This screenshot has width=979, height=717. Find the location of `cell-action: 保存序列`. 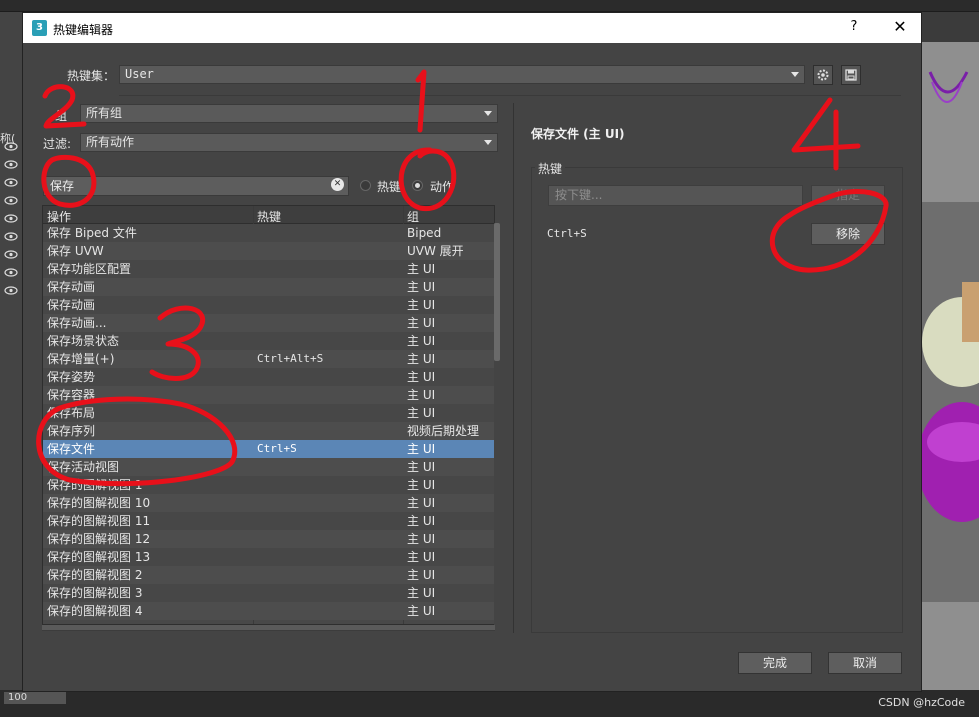

cell-action: 保存序列 is located at coordinates (71, 431).